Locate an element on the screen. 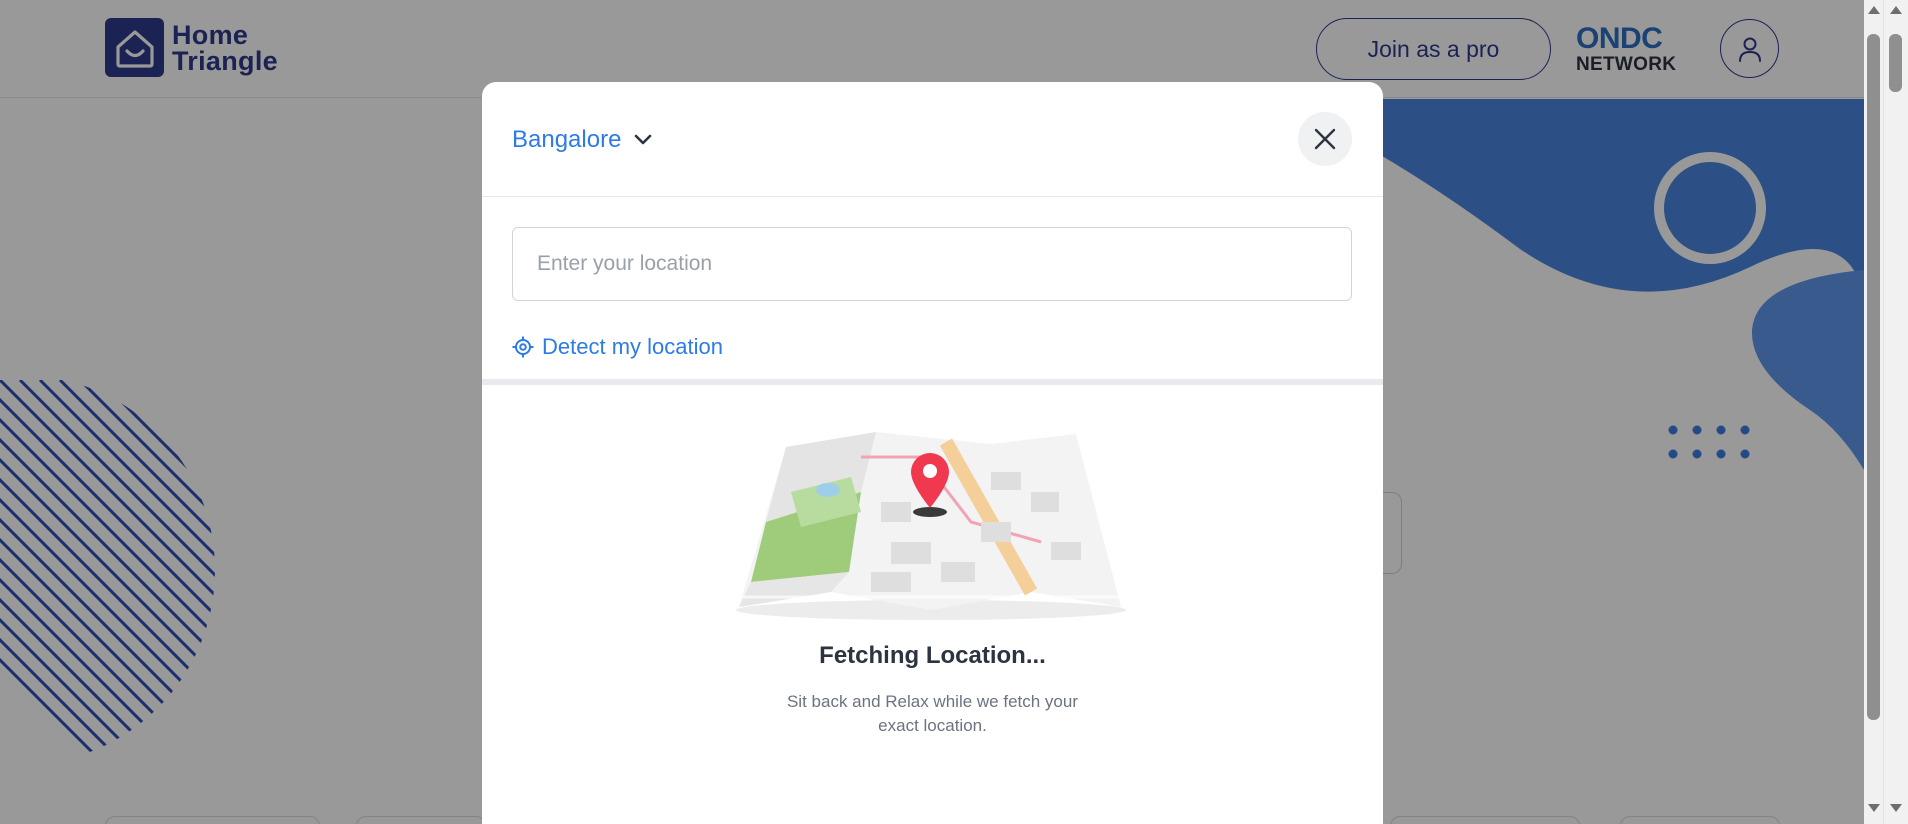 This screenshot has width=1908, height=824. city-selector: Bangalore is located at coordinates (582, 140).